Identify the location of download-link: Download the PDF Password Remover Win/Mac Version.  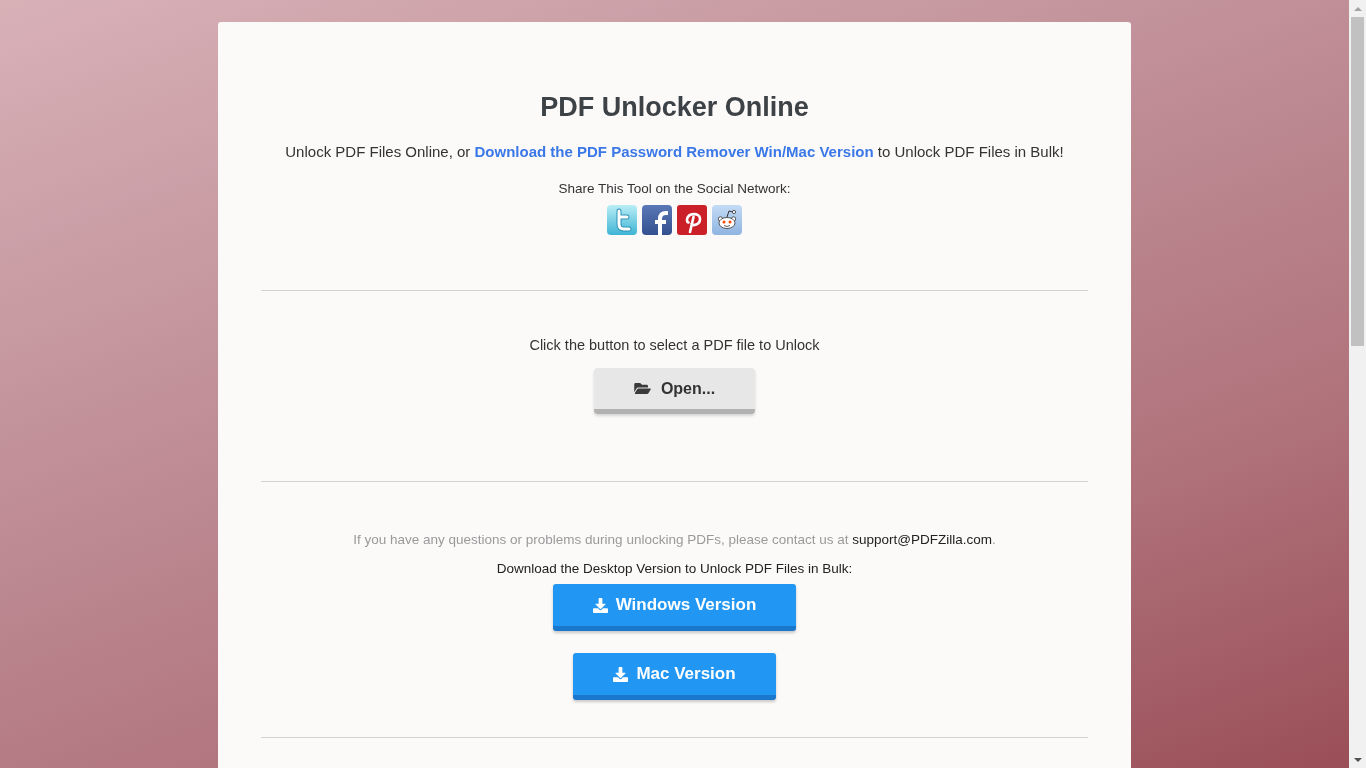
(674, 151).